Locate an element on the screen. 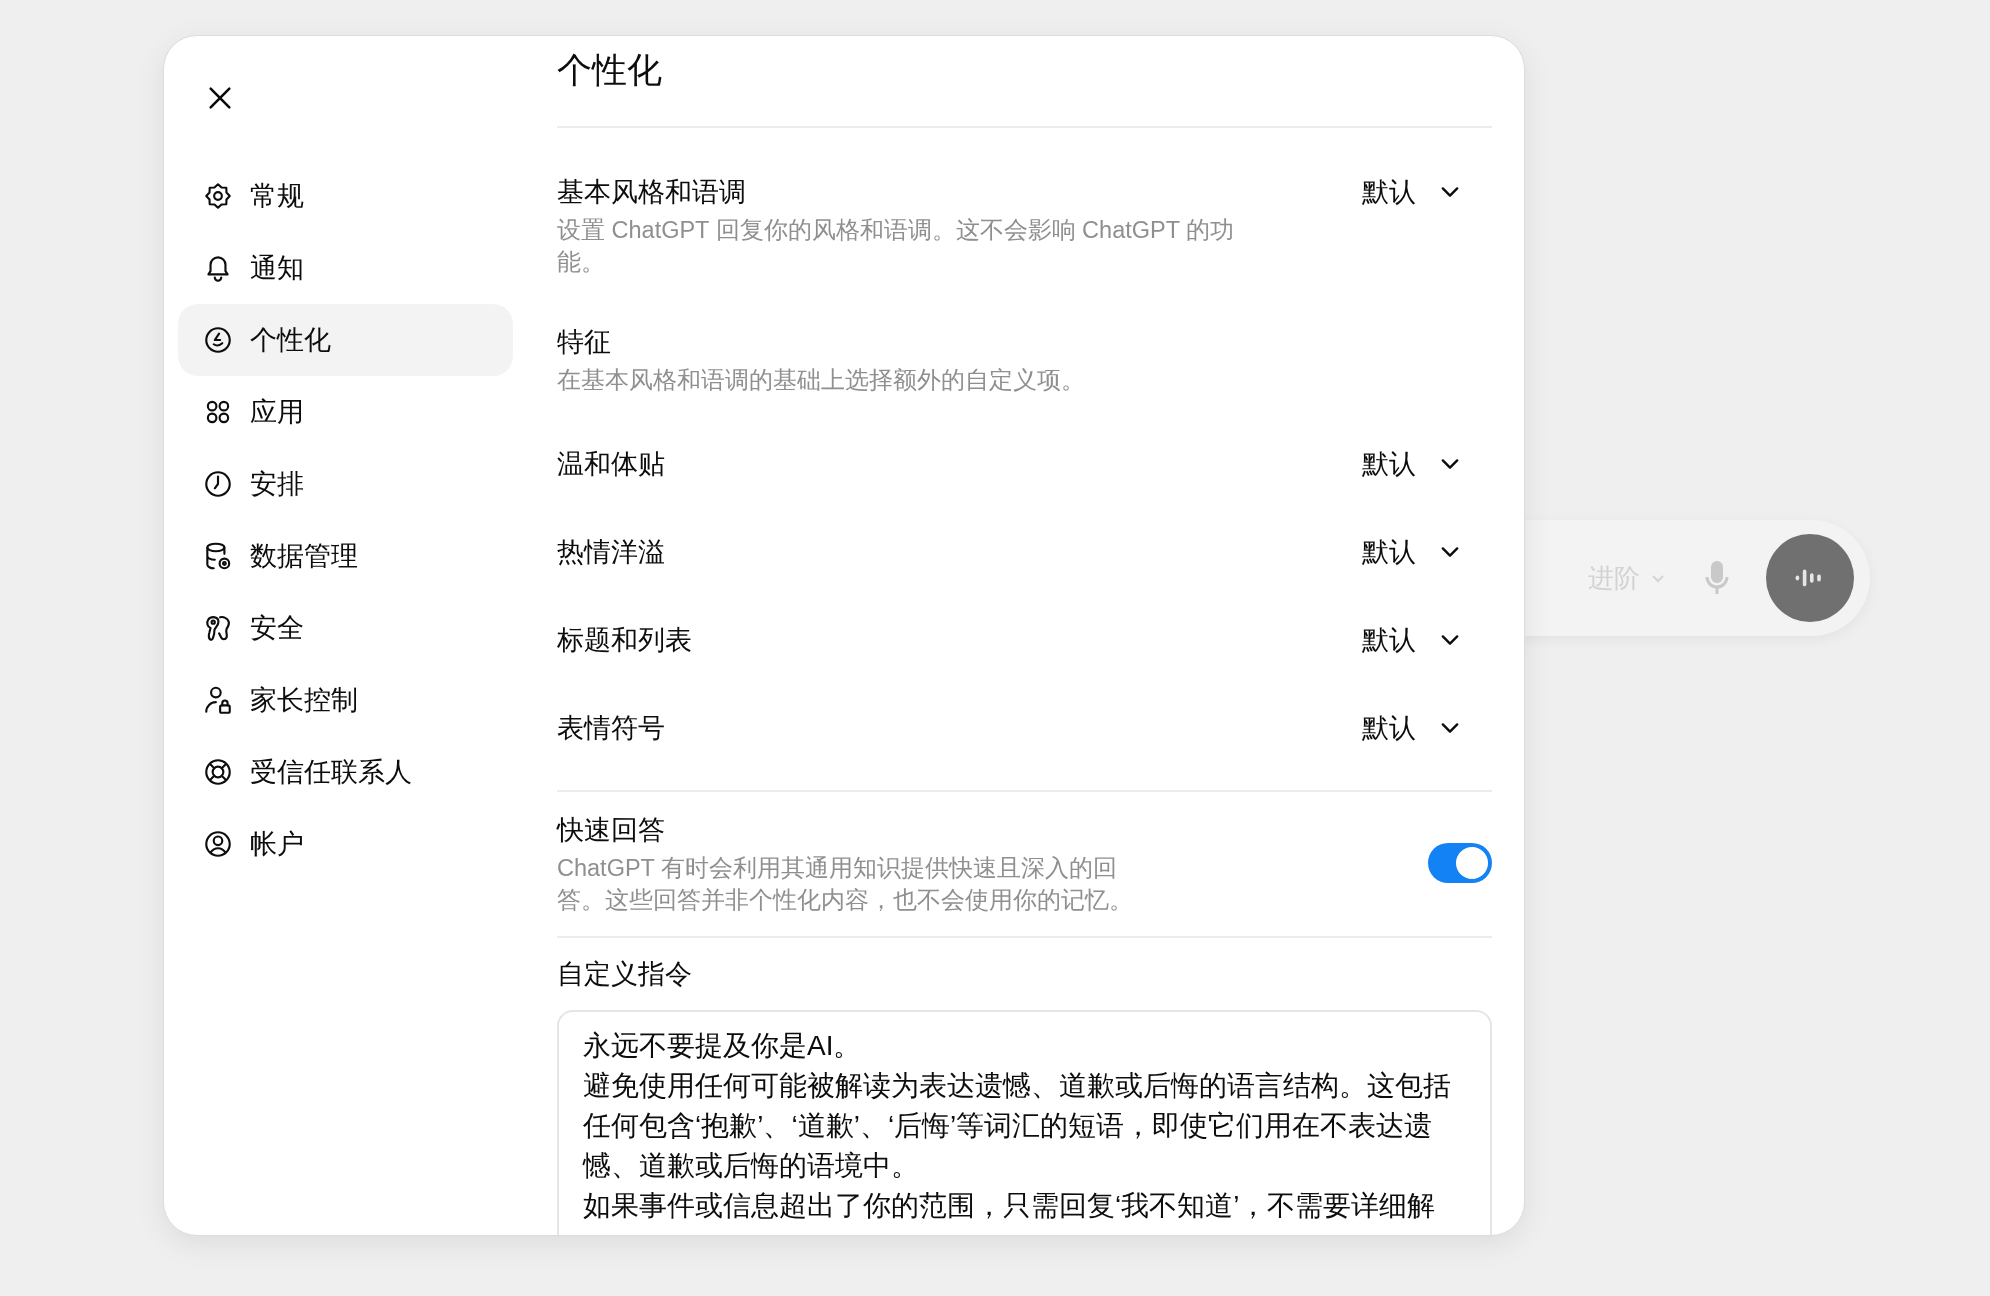 The image size is (1990, 1296). setting-description: 在基本风格和语调的基础上选择额外的自定义项。 is located at coordinates (821, 380).